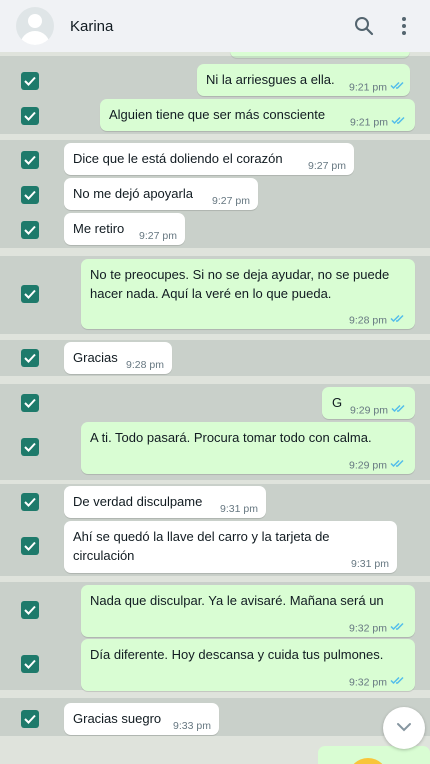  What do you see at coordinates (270, 79) in the screenshot?
I see `message-text: Ni la arriesgues a ella.` at bounding box center [270, 79].